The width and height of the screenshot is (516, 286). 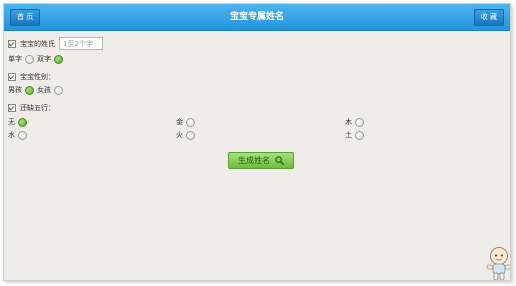 What do you see at coordinates (359, 135) in the screenshot?
I see `wuxing-earth-radio` at bounding box center [359, 135].